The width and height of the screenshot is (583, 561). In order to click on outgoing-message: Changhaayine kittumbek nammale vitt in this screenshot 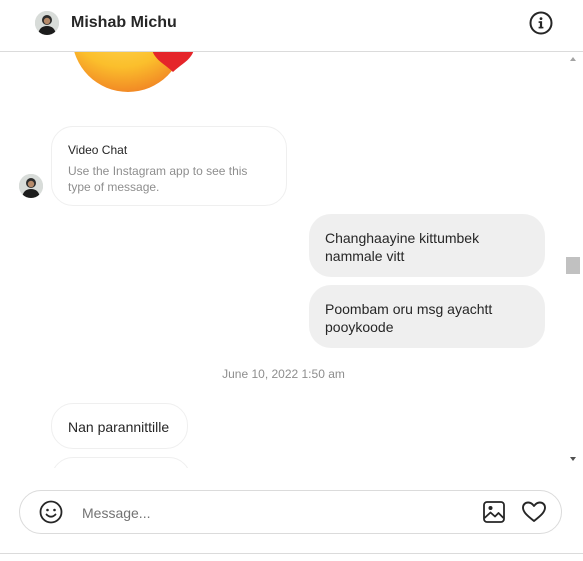, I will do `click(427, 245)`.